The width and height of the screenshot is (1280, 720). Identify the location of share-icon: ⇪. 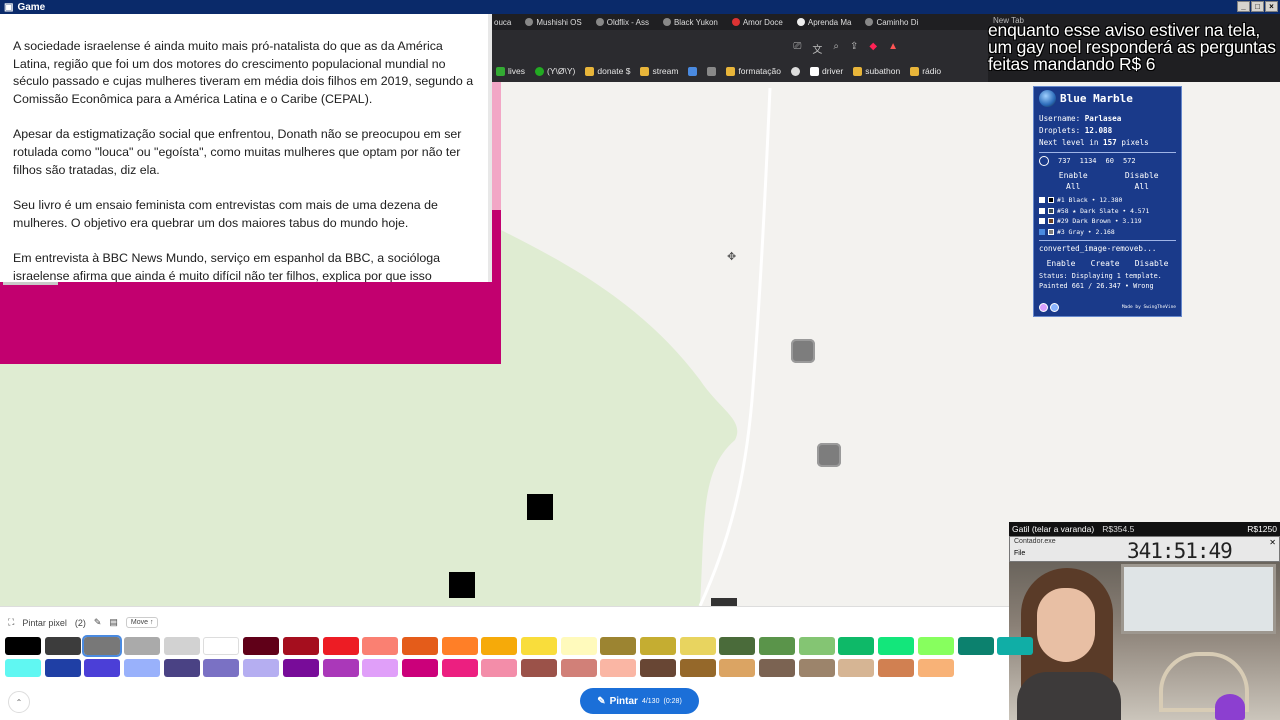
(854, 48).